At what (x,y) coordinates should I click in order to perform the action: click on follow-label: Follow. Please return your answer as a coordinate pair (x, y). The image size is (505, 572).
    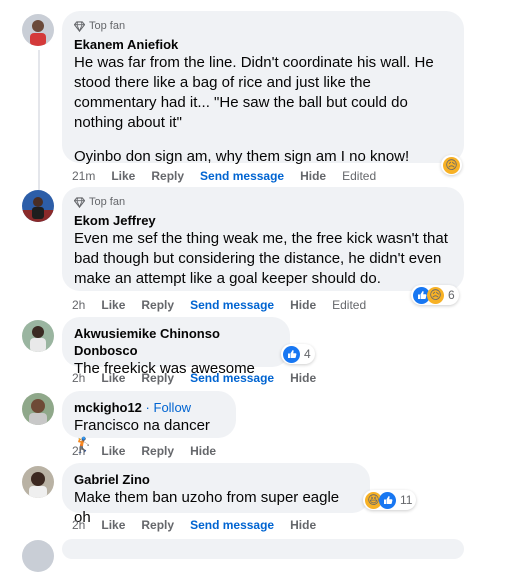
    Looking at the image, I should click on (172, 407).